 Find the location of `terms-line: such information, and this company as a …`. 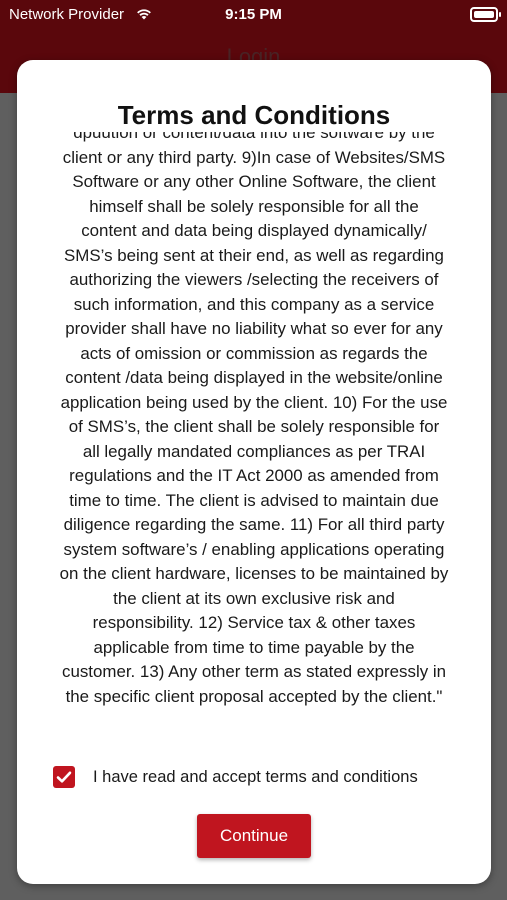

terms-line: such information, and this company as a … is located at coordinates (254, 304).